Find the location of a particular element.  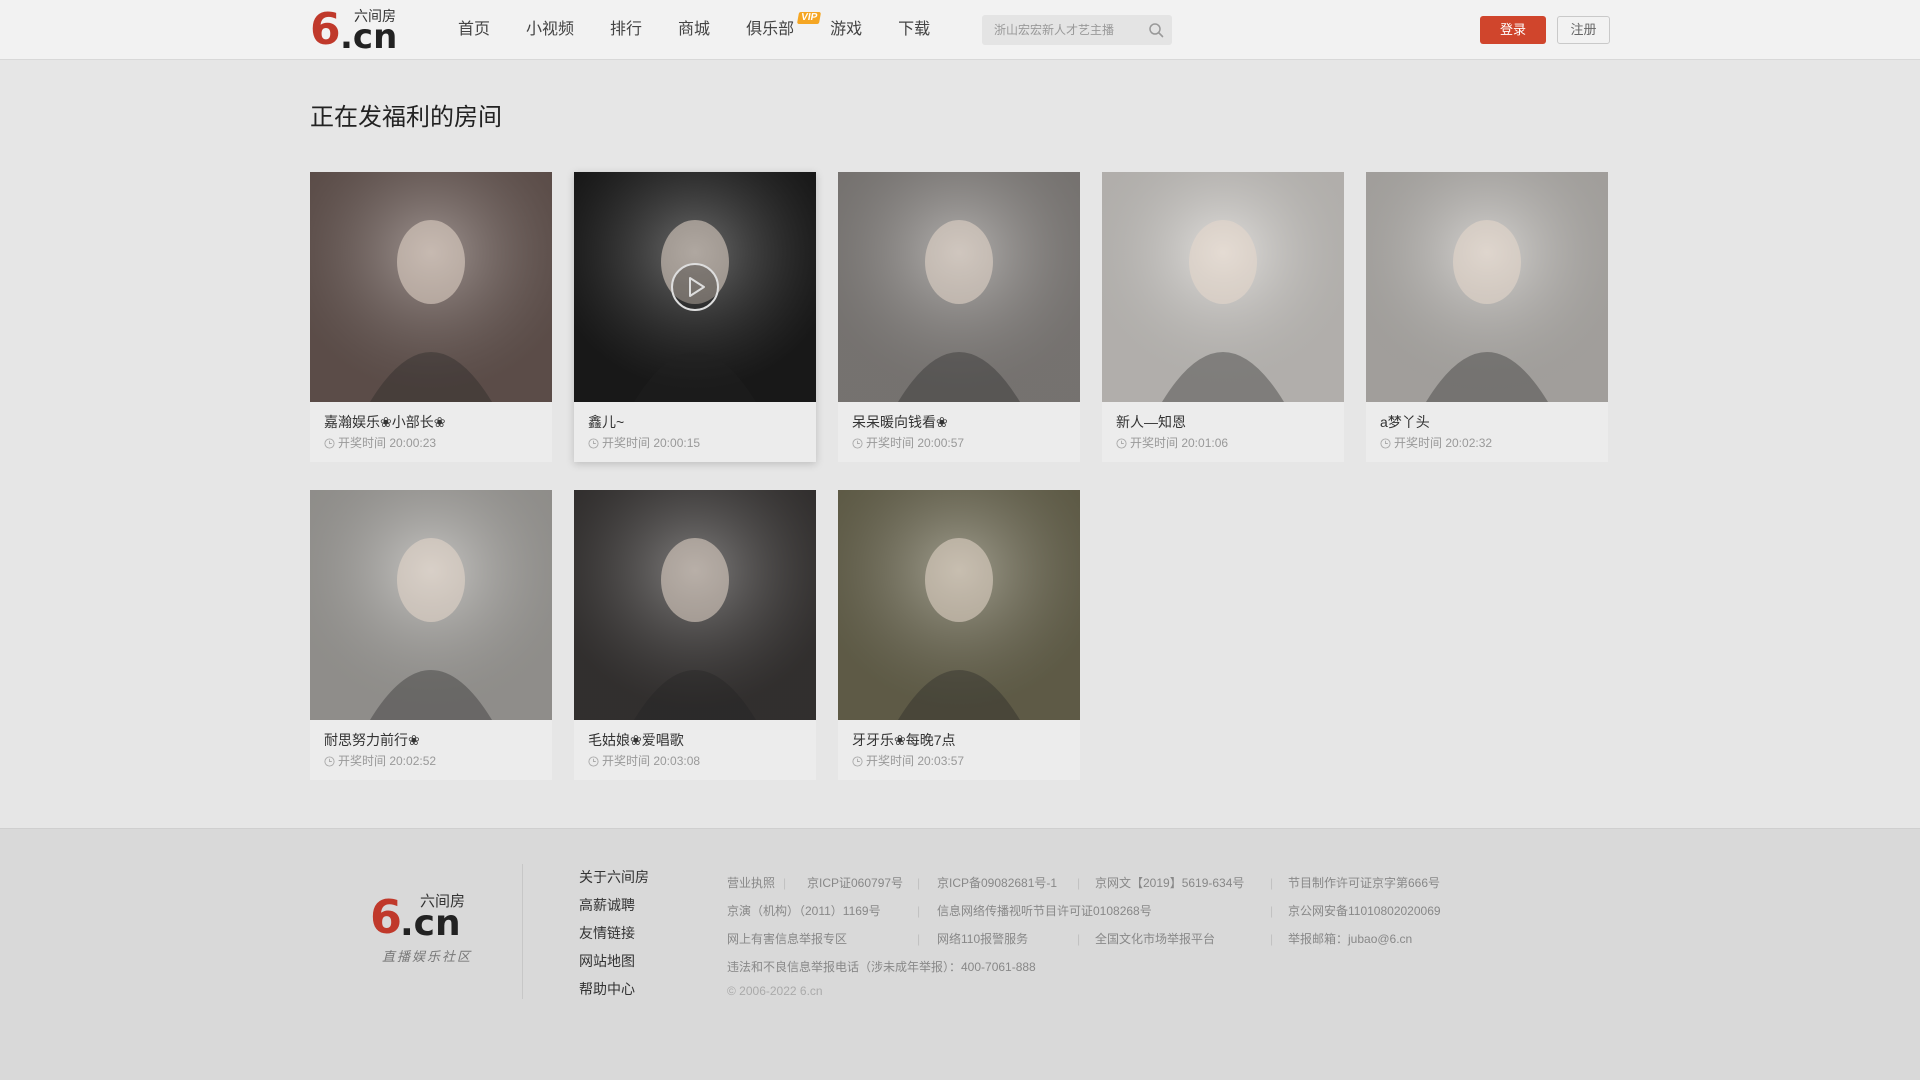

report-email: 举报邮箱：jubao@6.cn is located at coordinates (1350, 939).